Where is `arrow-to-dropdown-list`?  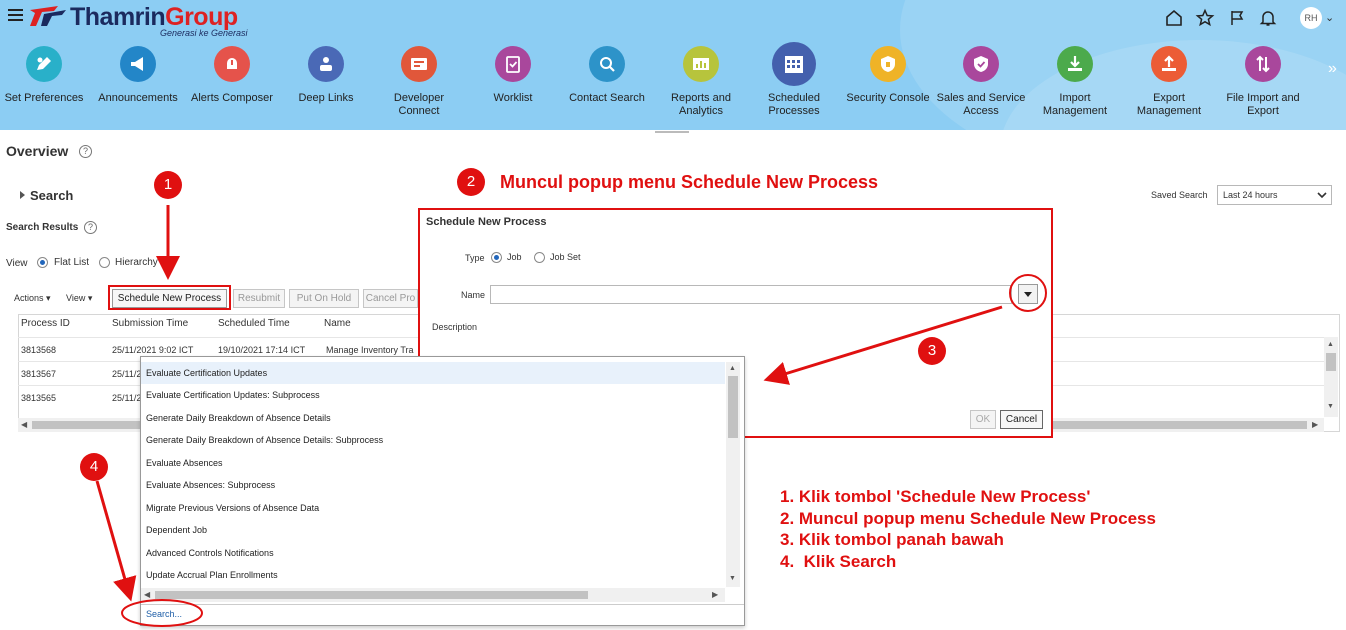
arrow-to-dropdown-list is located at coordinates (883, 345).